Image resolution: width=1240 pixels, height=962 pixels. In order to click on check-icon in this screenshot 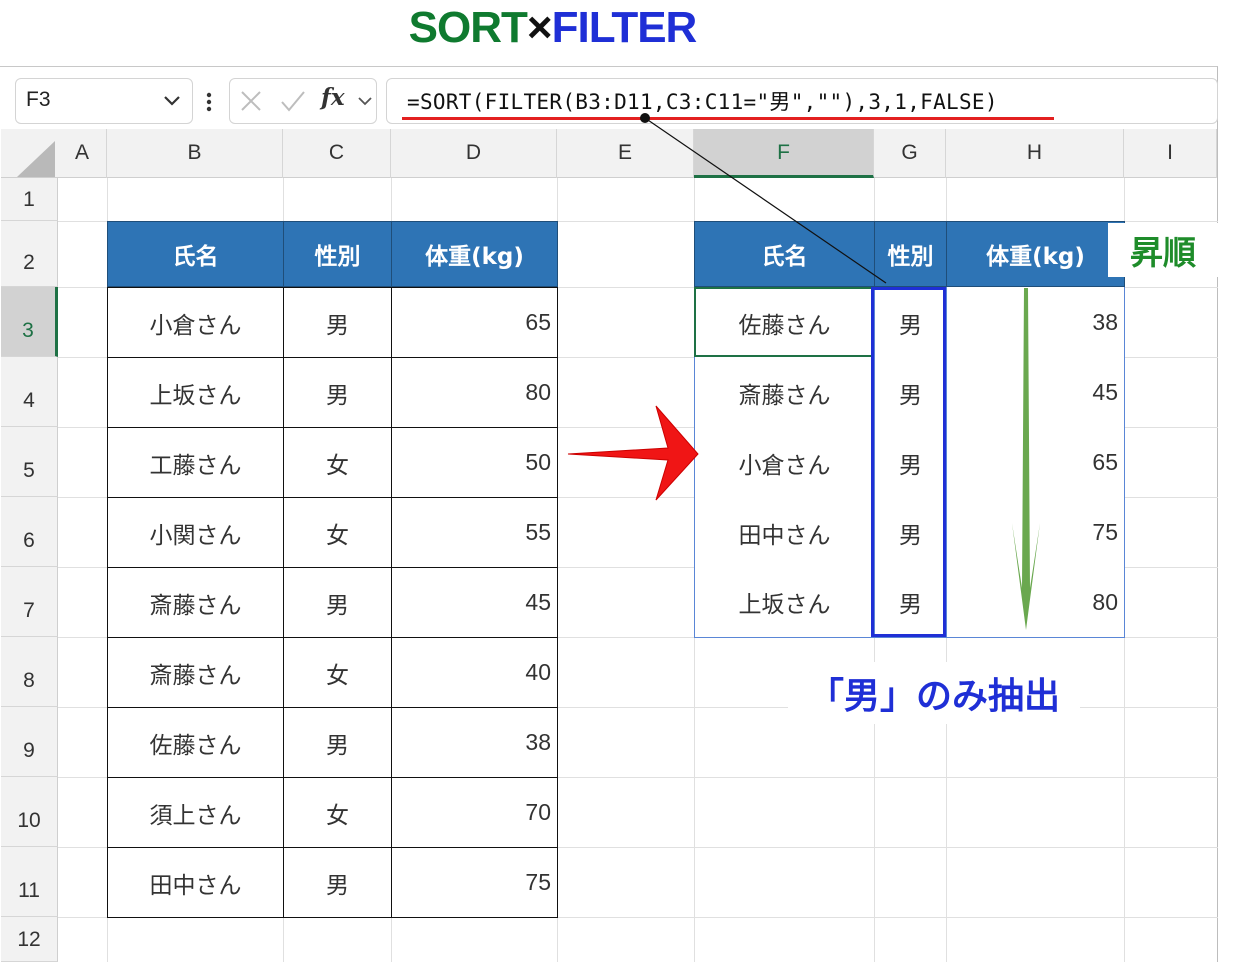, I will do `click(293, 101)`.